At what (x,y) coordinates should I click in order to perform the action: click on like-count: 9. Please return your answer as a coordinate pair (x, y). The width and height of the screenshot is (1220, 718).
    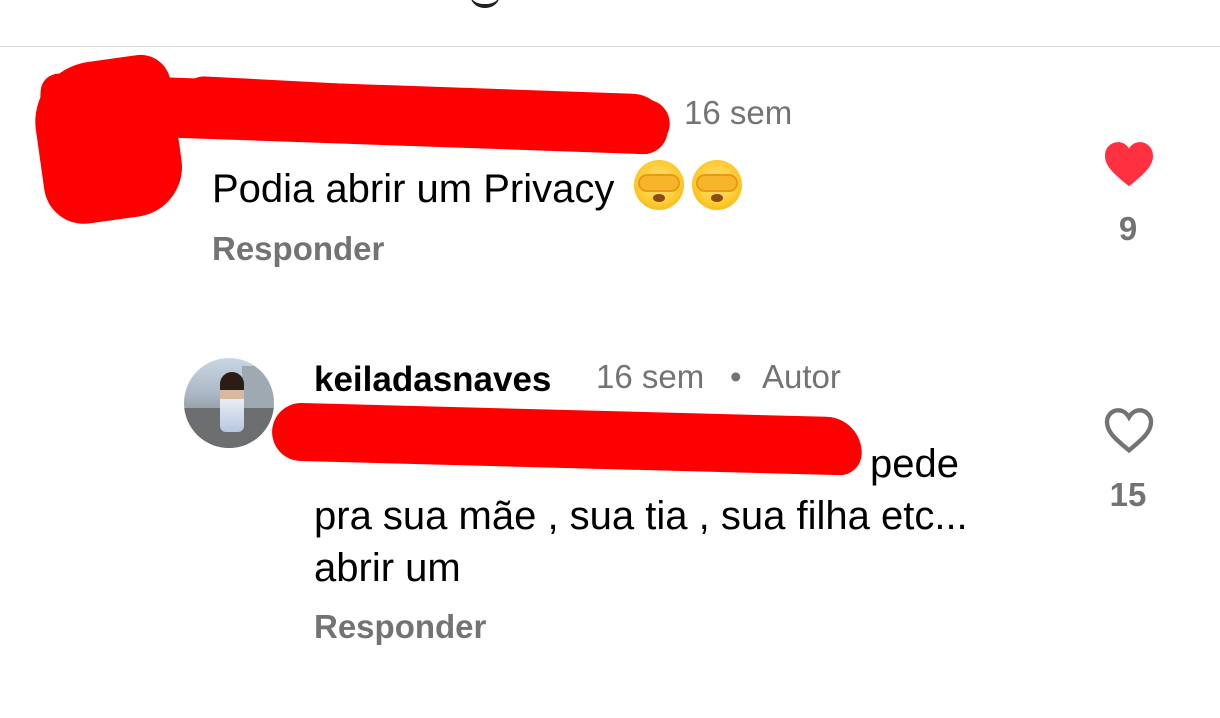
    Looking at the image, I should click on (1128, 228).